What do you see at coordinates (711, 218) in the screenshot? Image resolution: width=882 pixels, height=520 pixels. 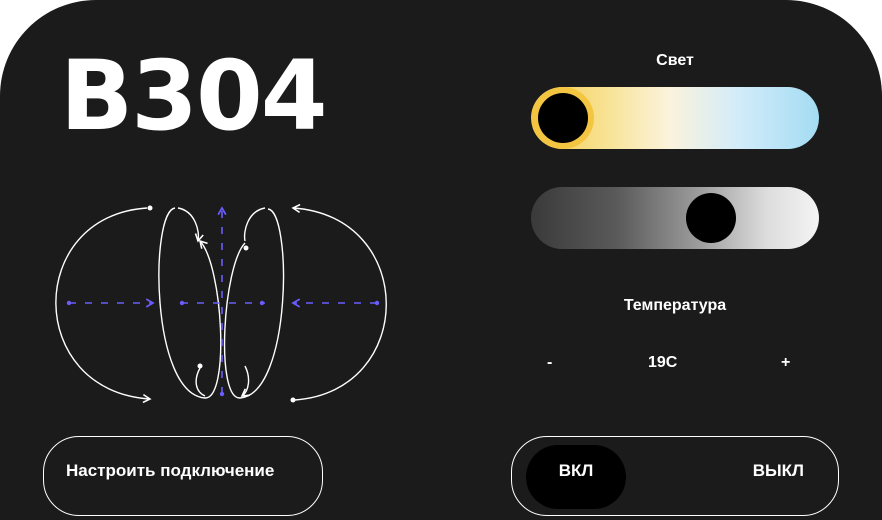 I see `brightness-slider-knob` at bounding box center [711, 218].